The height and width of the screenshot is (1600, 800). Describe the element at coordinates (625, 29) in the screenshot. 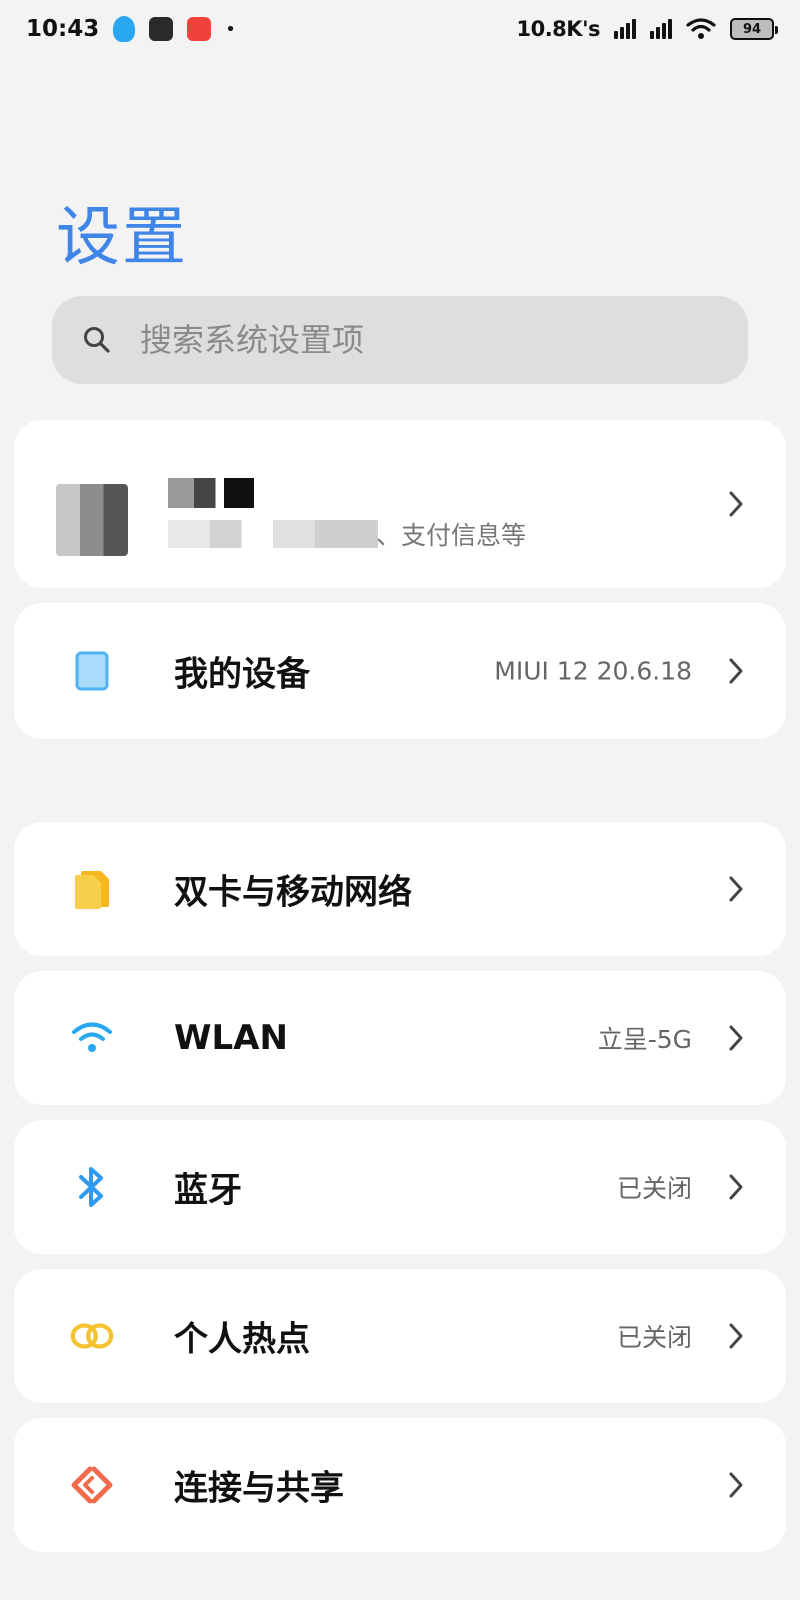

I see `signal-icon` at that location.